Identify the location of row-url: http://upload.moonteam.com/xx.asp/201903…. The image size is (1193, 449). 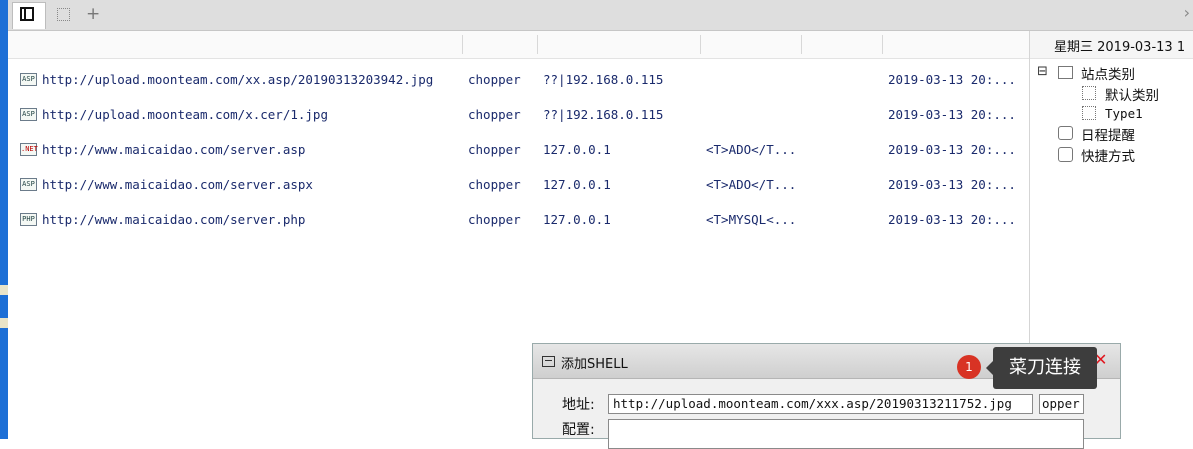
(238, 79).